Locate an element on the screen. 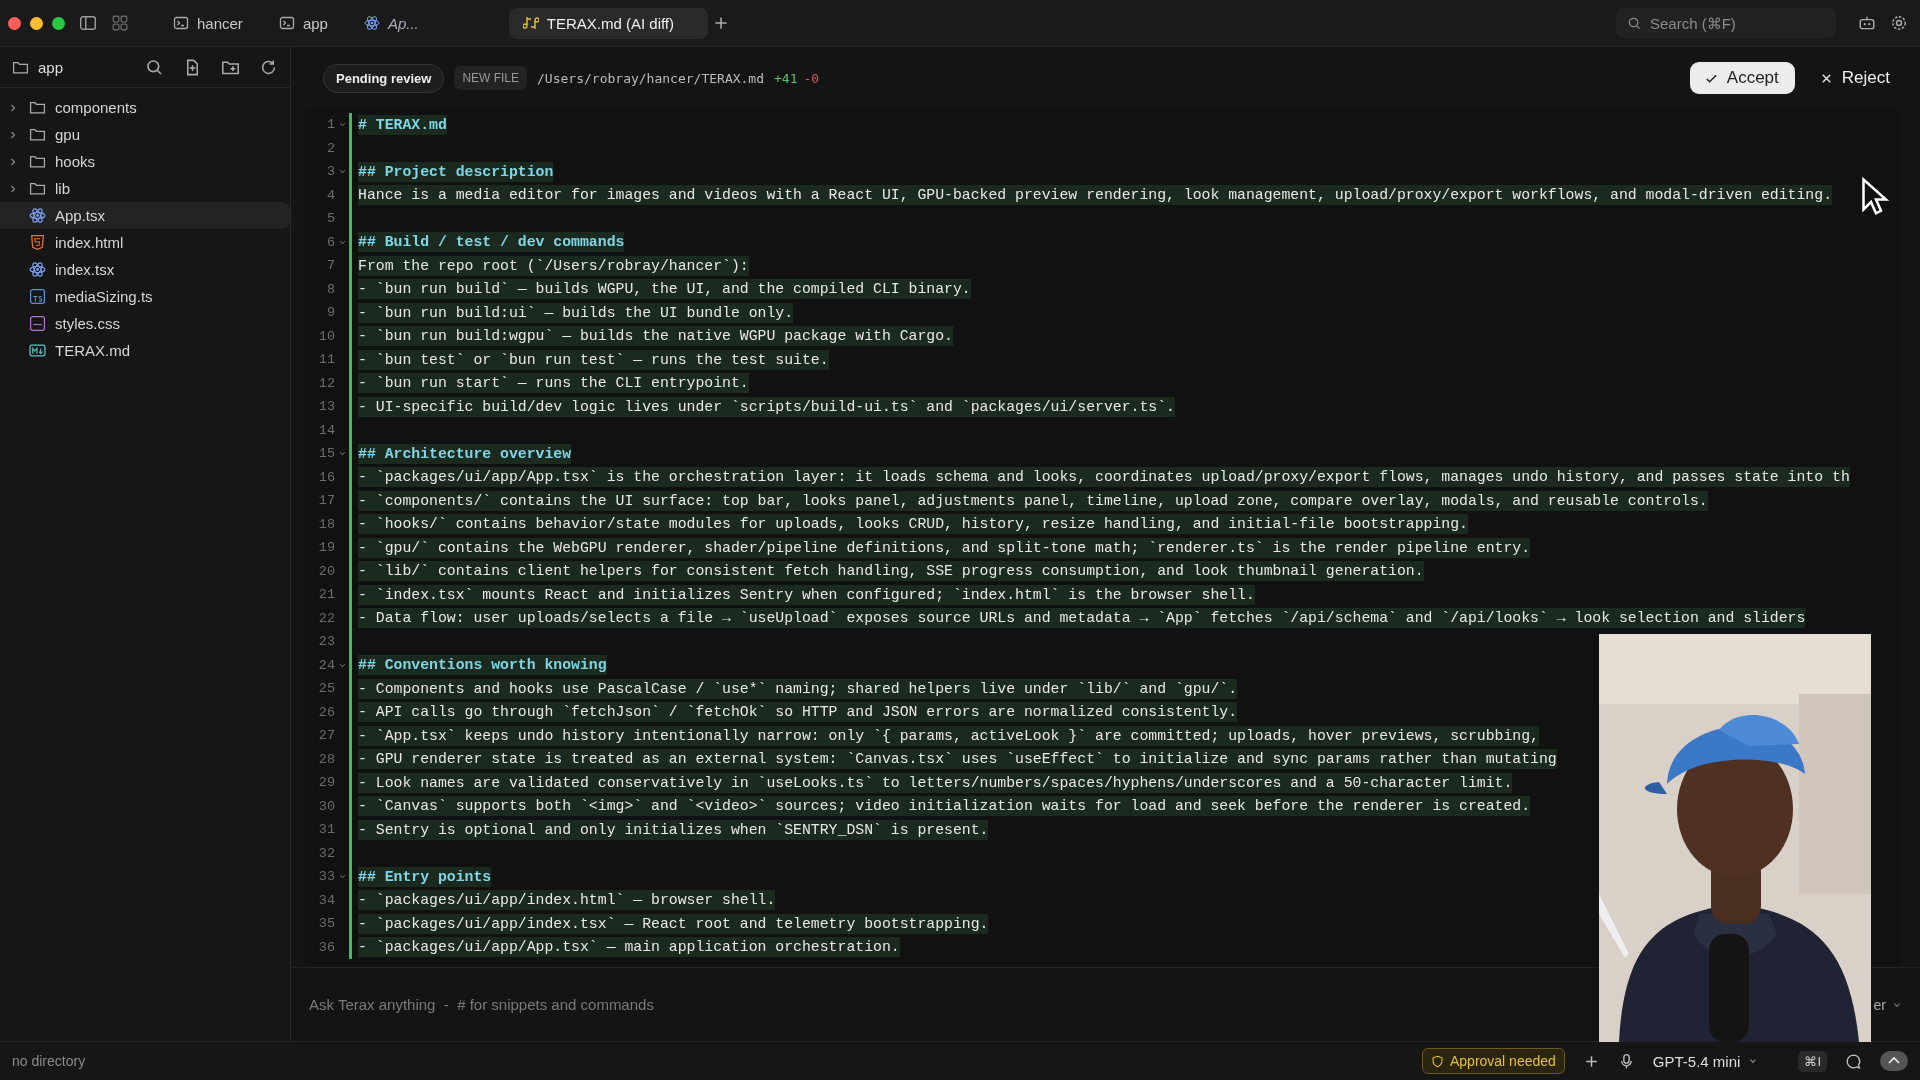  file-tree-item: gpu is located at coordinates (145, 134).